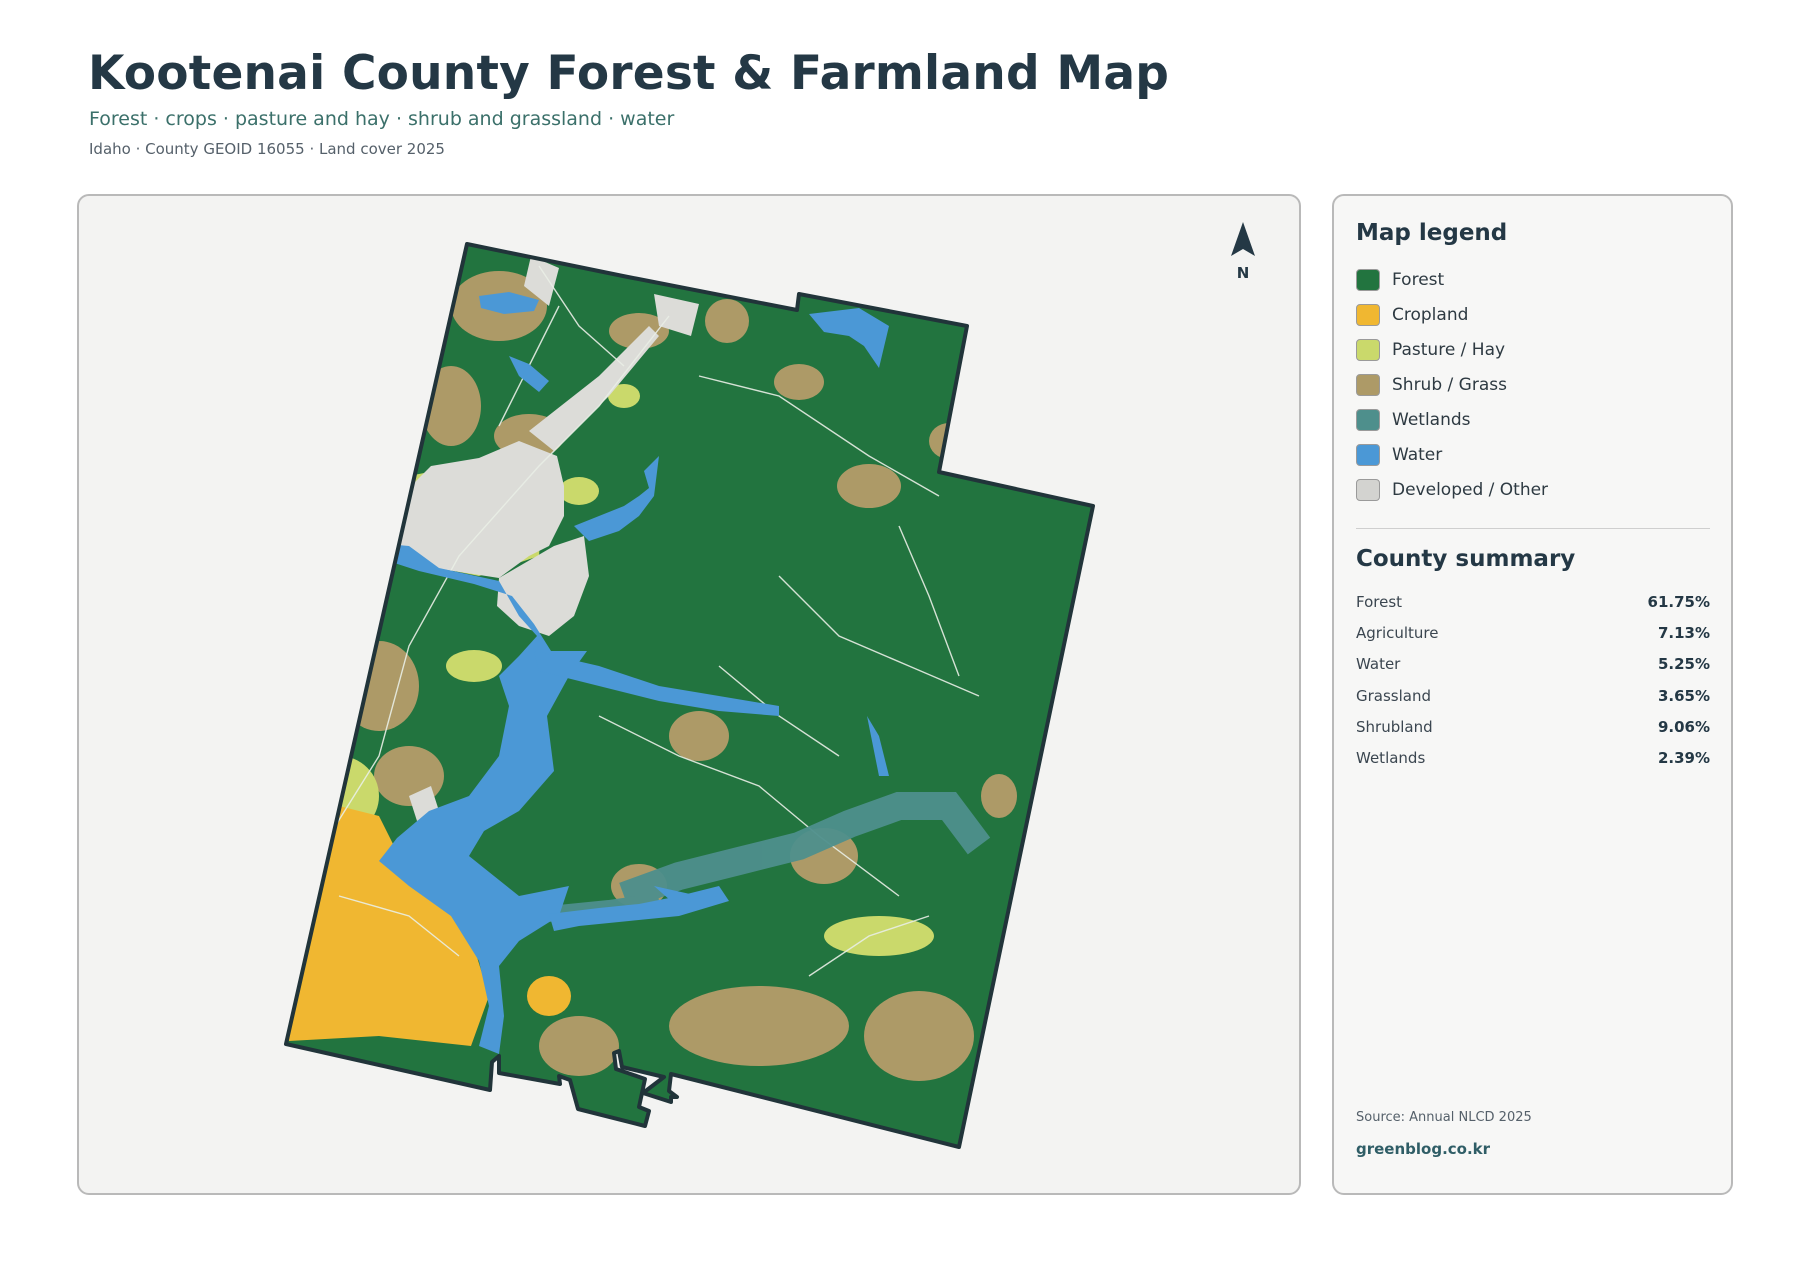 This screenshot has height=1273, width=1800. What do you see at coordinates (1243, 239) in the screenshot?
I see `north-arrow-icon` at bounding box center [1243, 239].